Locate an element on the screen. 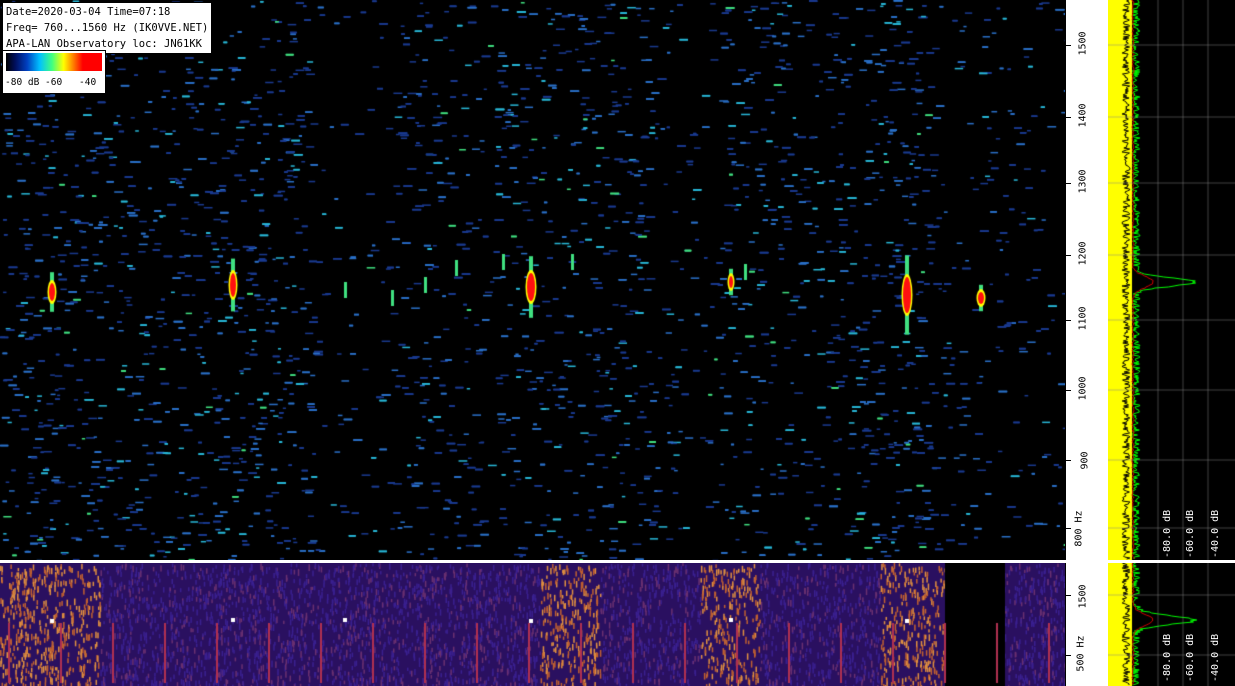 The image size is (1235, 686). freq-label-1000: 1000 is located at coordinates (1083, 388).